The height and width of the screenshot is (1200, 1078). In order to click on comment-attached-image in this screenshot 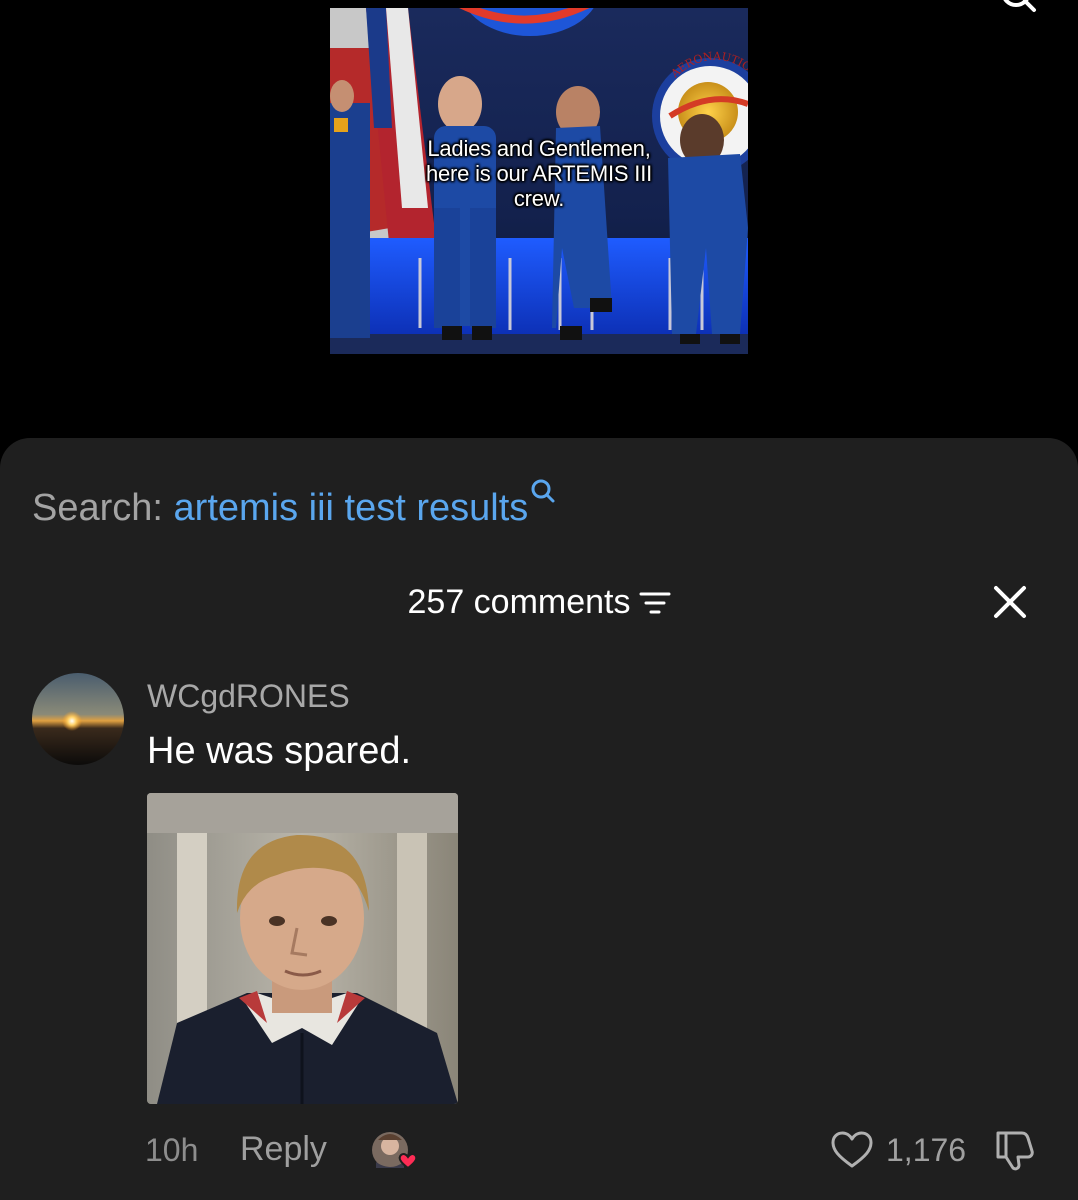, I will do `click(302, 948)`.